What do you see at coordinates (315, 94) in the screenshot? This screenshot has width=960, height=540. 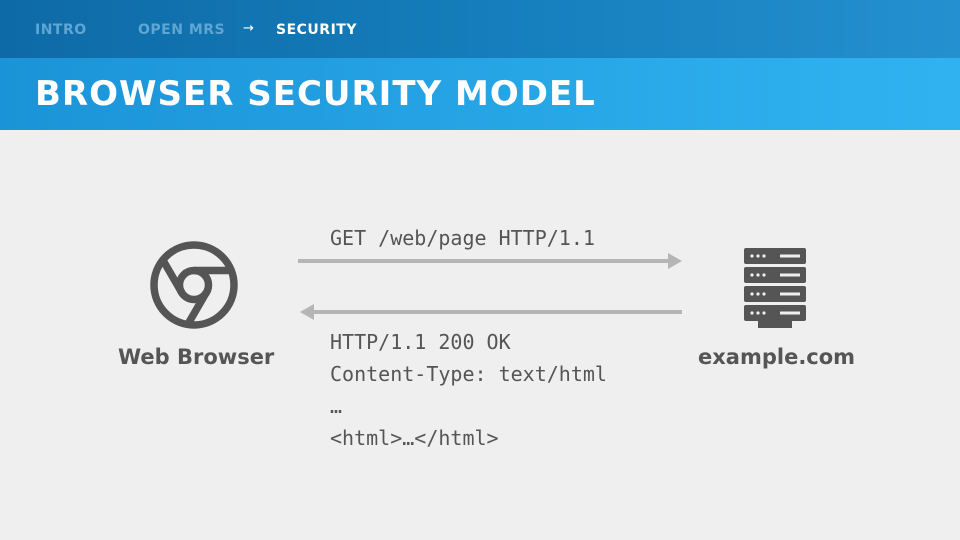 I see `page-title: BROWSER SECURITY MODEL` at bounding box center [315, 94].